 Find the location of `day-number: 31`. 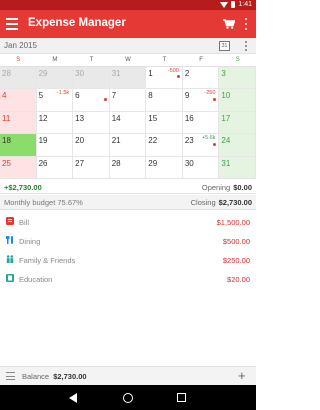

day-number: 31 is located at coordinates (226, 163).